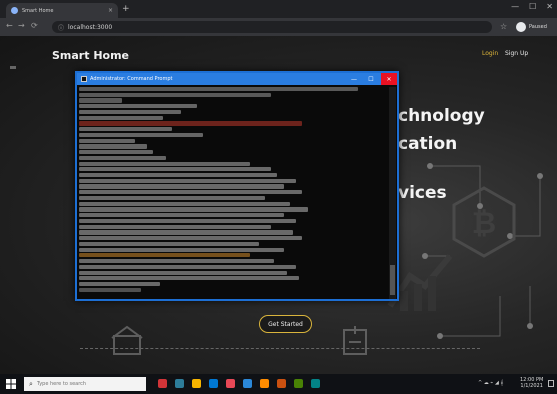 The height and width of the screenshot is (394, 557). I want to click on terminal-close-button: ✕, so click(389, 79).